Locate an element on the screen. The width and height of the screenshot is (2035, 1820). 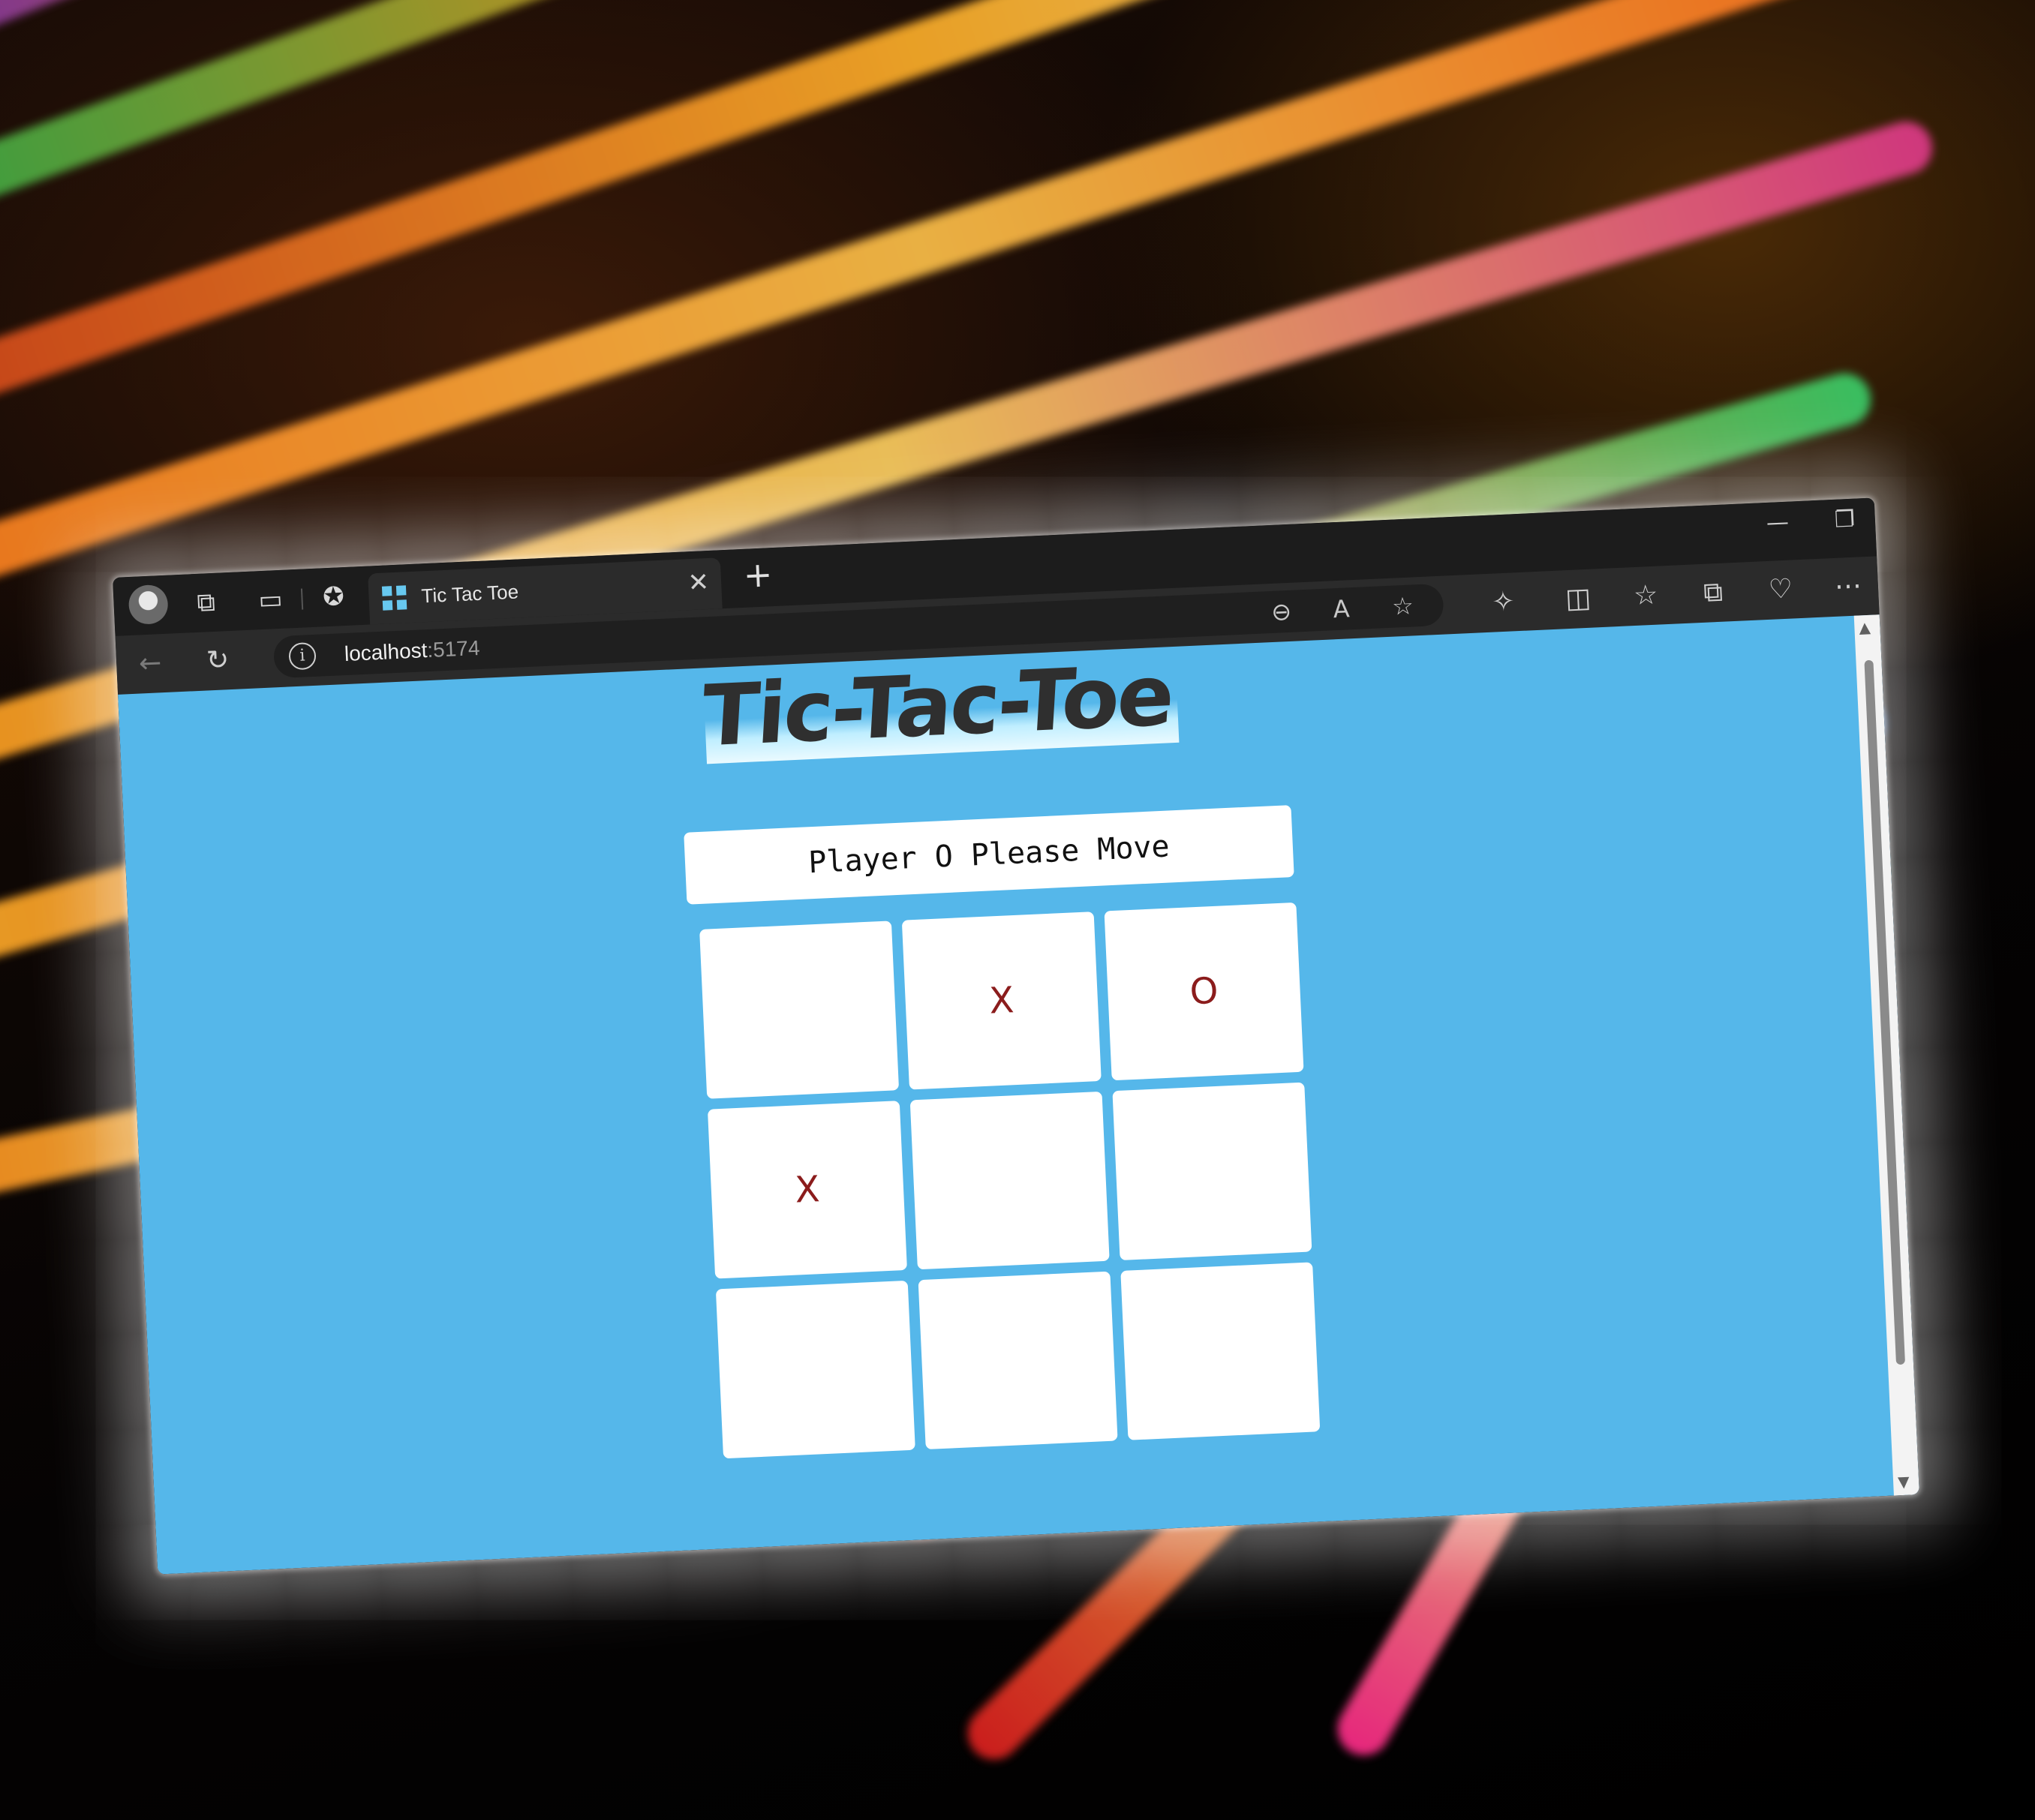
extensions-icon: ✧ is located at coordinates (1503, 602).